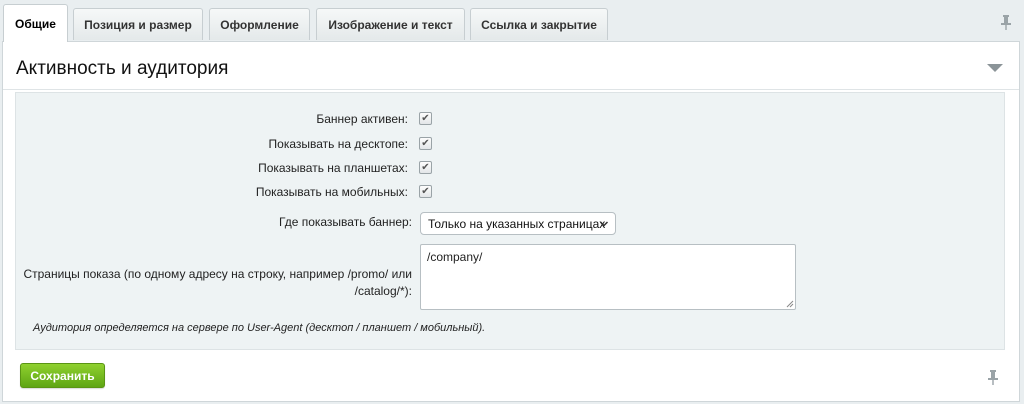 This screenshot has height=404, width=1024. I want to click on tab-general: Общие, so click(35, 23).